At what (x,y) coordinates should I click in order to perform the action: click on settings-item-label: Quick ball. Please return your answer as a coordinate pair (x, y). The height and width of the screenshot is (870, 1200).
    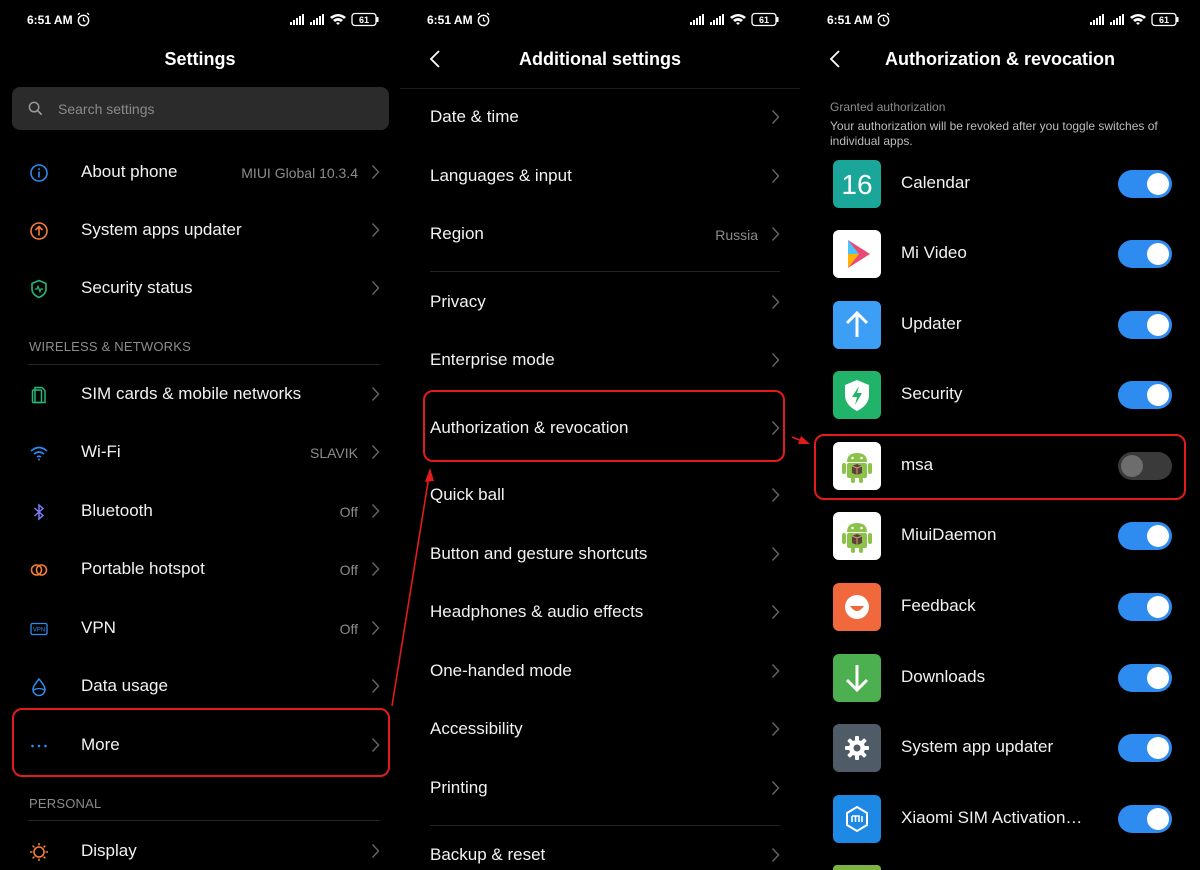
    Looking at the image, I should click on (467, 494).